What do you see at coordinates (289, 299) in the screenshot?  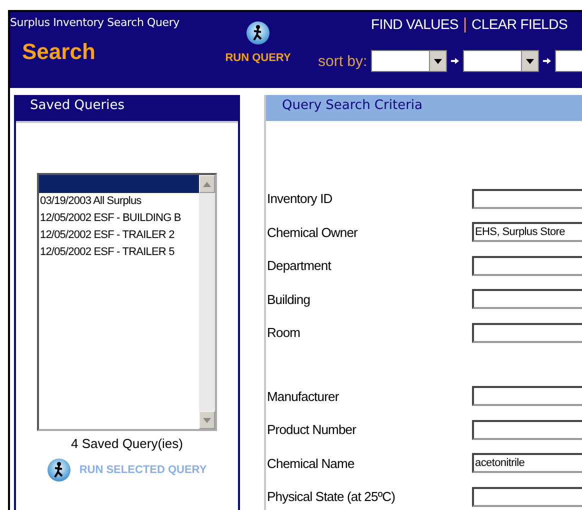 I see `field-label: Building` at bounding box center [289, 299].